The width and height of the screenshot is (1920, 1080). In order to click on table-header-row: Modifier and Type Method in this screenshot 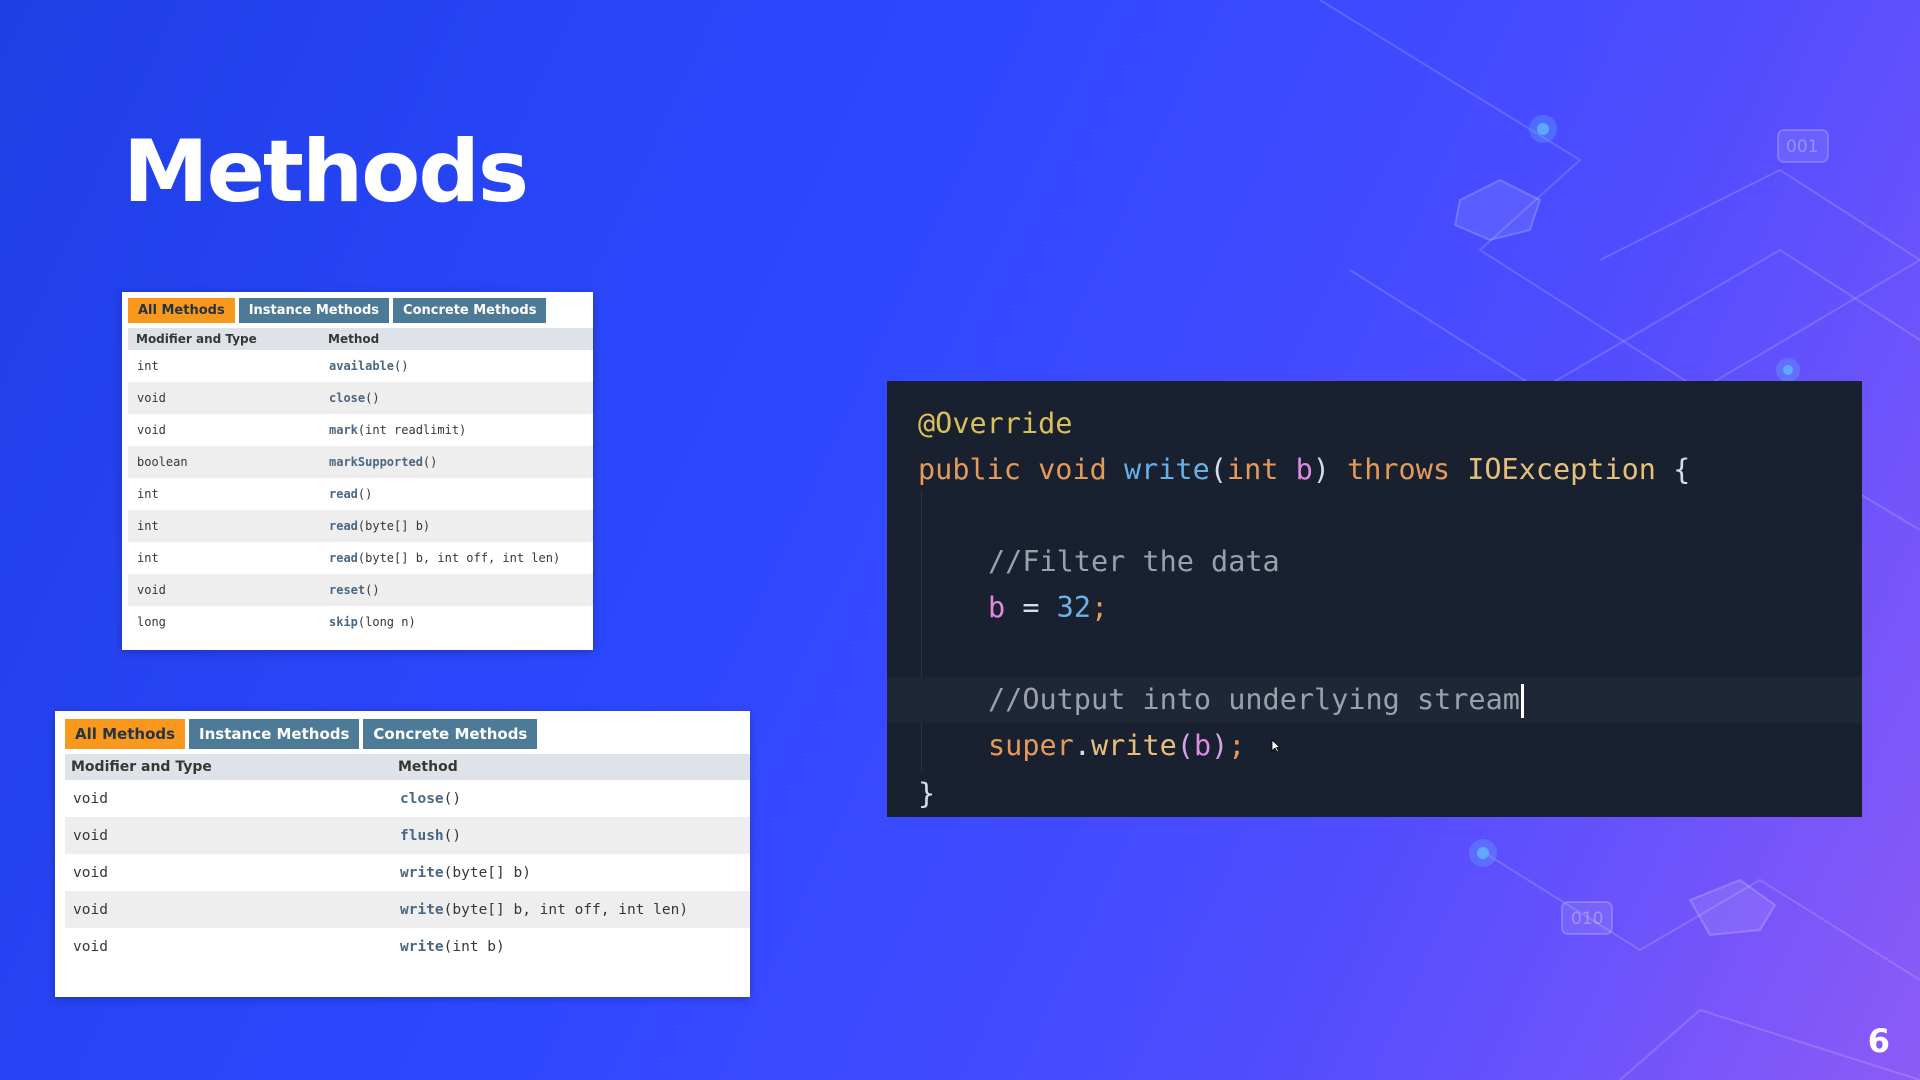, I will do `click(407, 767)`.